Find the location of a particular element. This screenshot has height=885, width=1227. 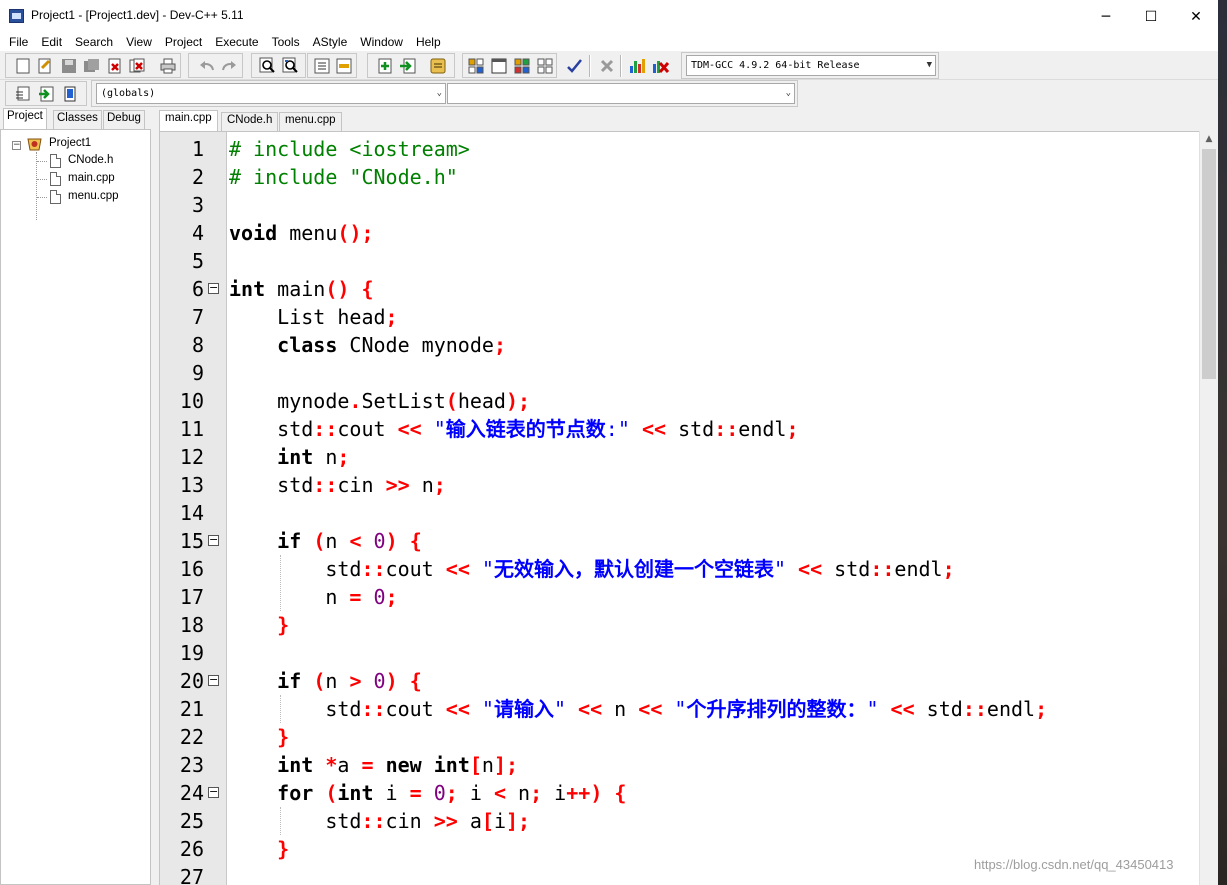

minimize-button: ─ is located at coordinates (1106, 16).